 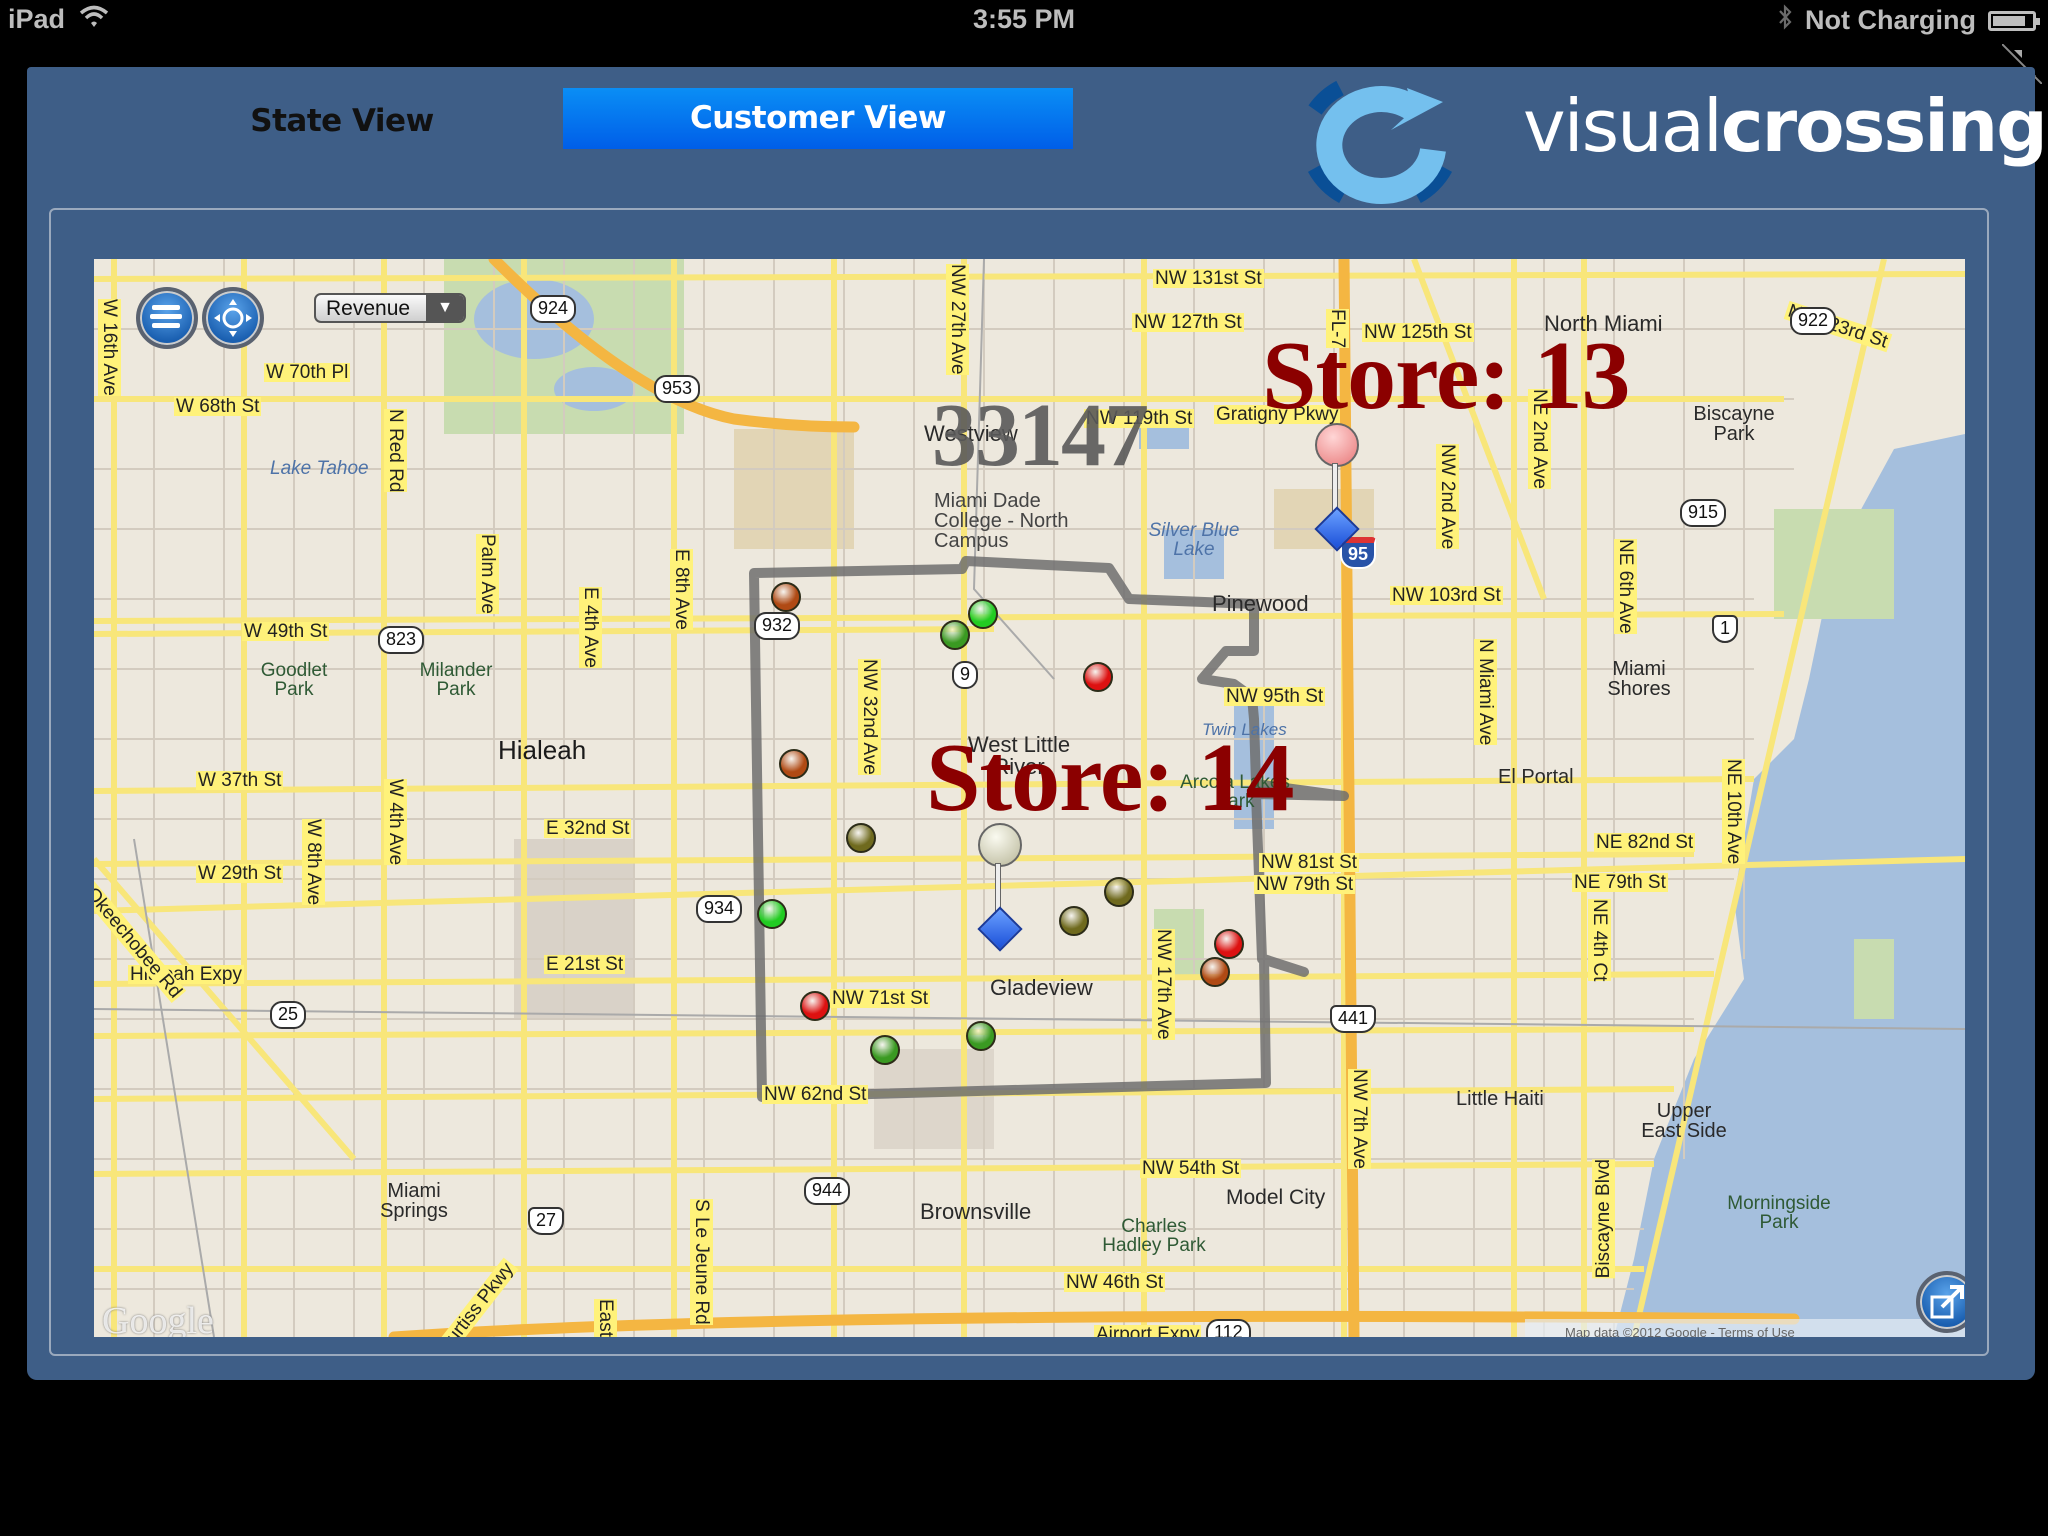 What do you see at coordinates (395, 451) in the screenshot?
I see `road-label: N Red Rd` at bounding box center [395, 451].